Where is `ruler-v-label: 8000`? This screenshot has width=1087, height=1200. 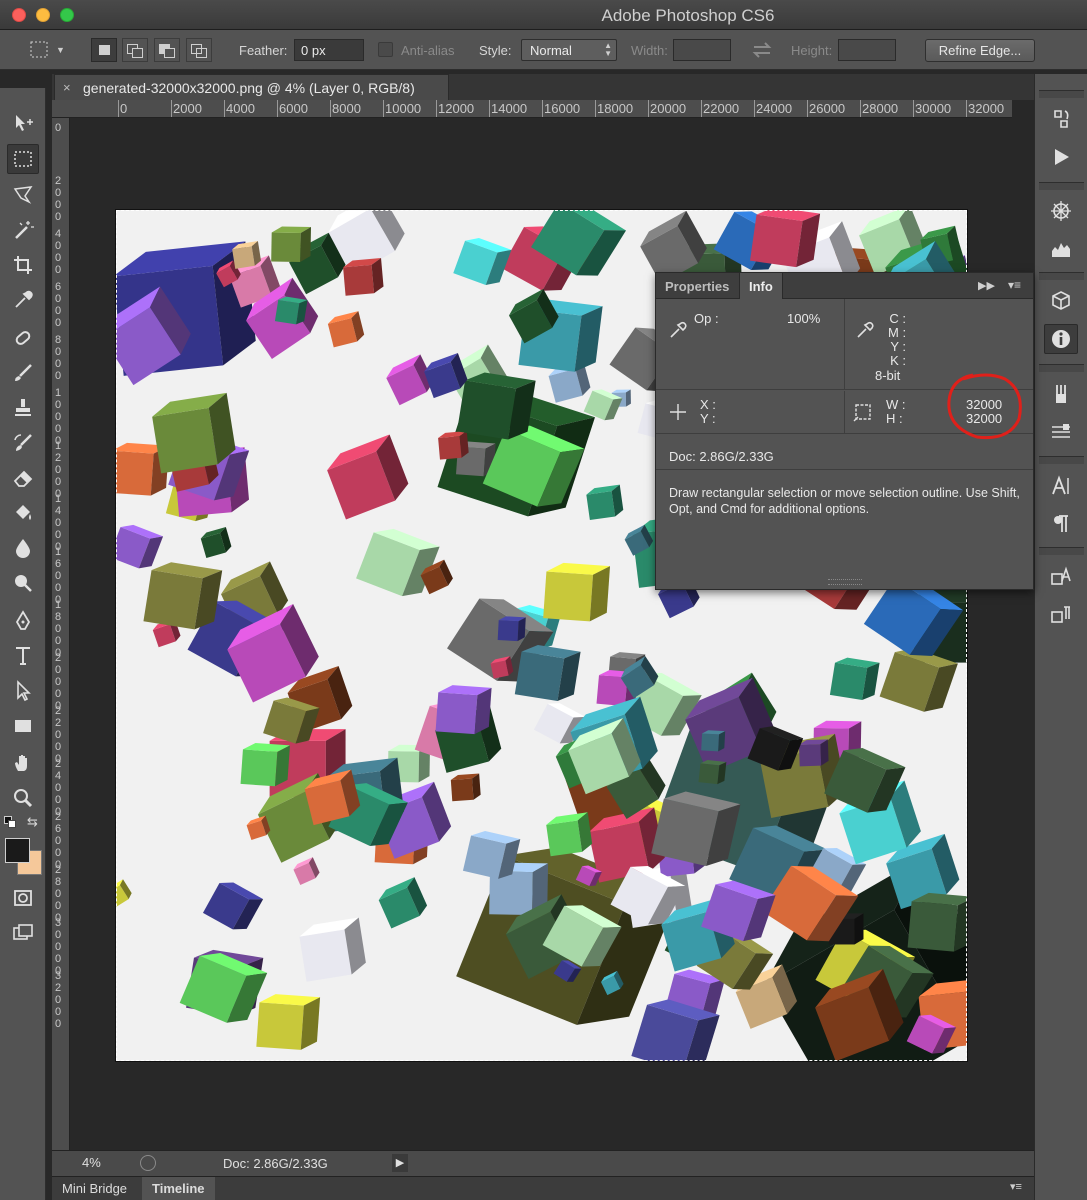 ruler-v-label: 8000 is located at coordinates (58, 358).